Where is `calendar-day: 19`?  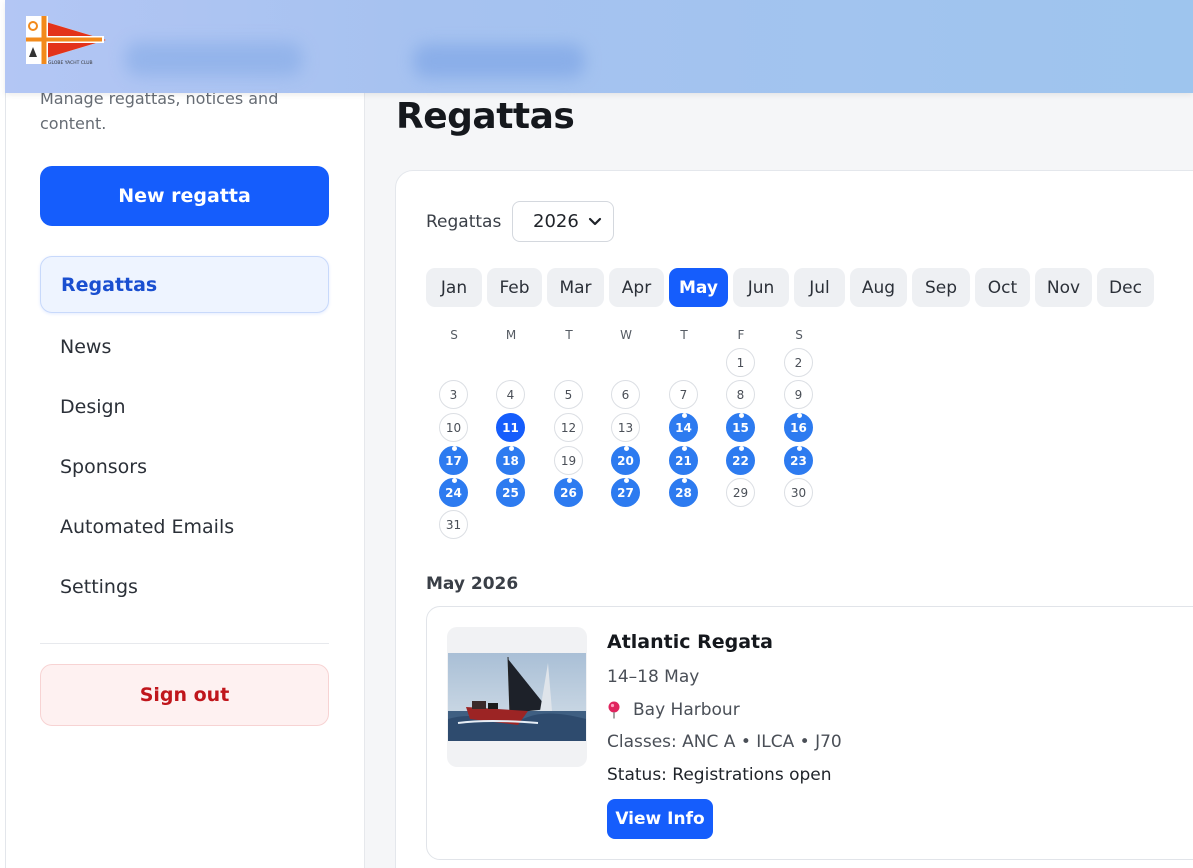 calendar-day: 19 is located at coordinates (568, 460).